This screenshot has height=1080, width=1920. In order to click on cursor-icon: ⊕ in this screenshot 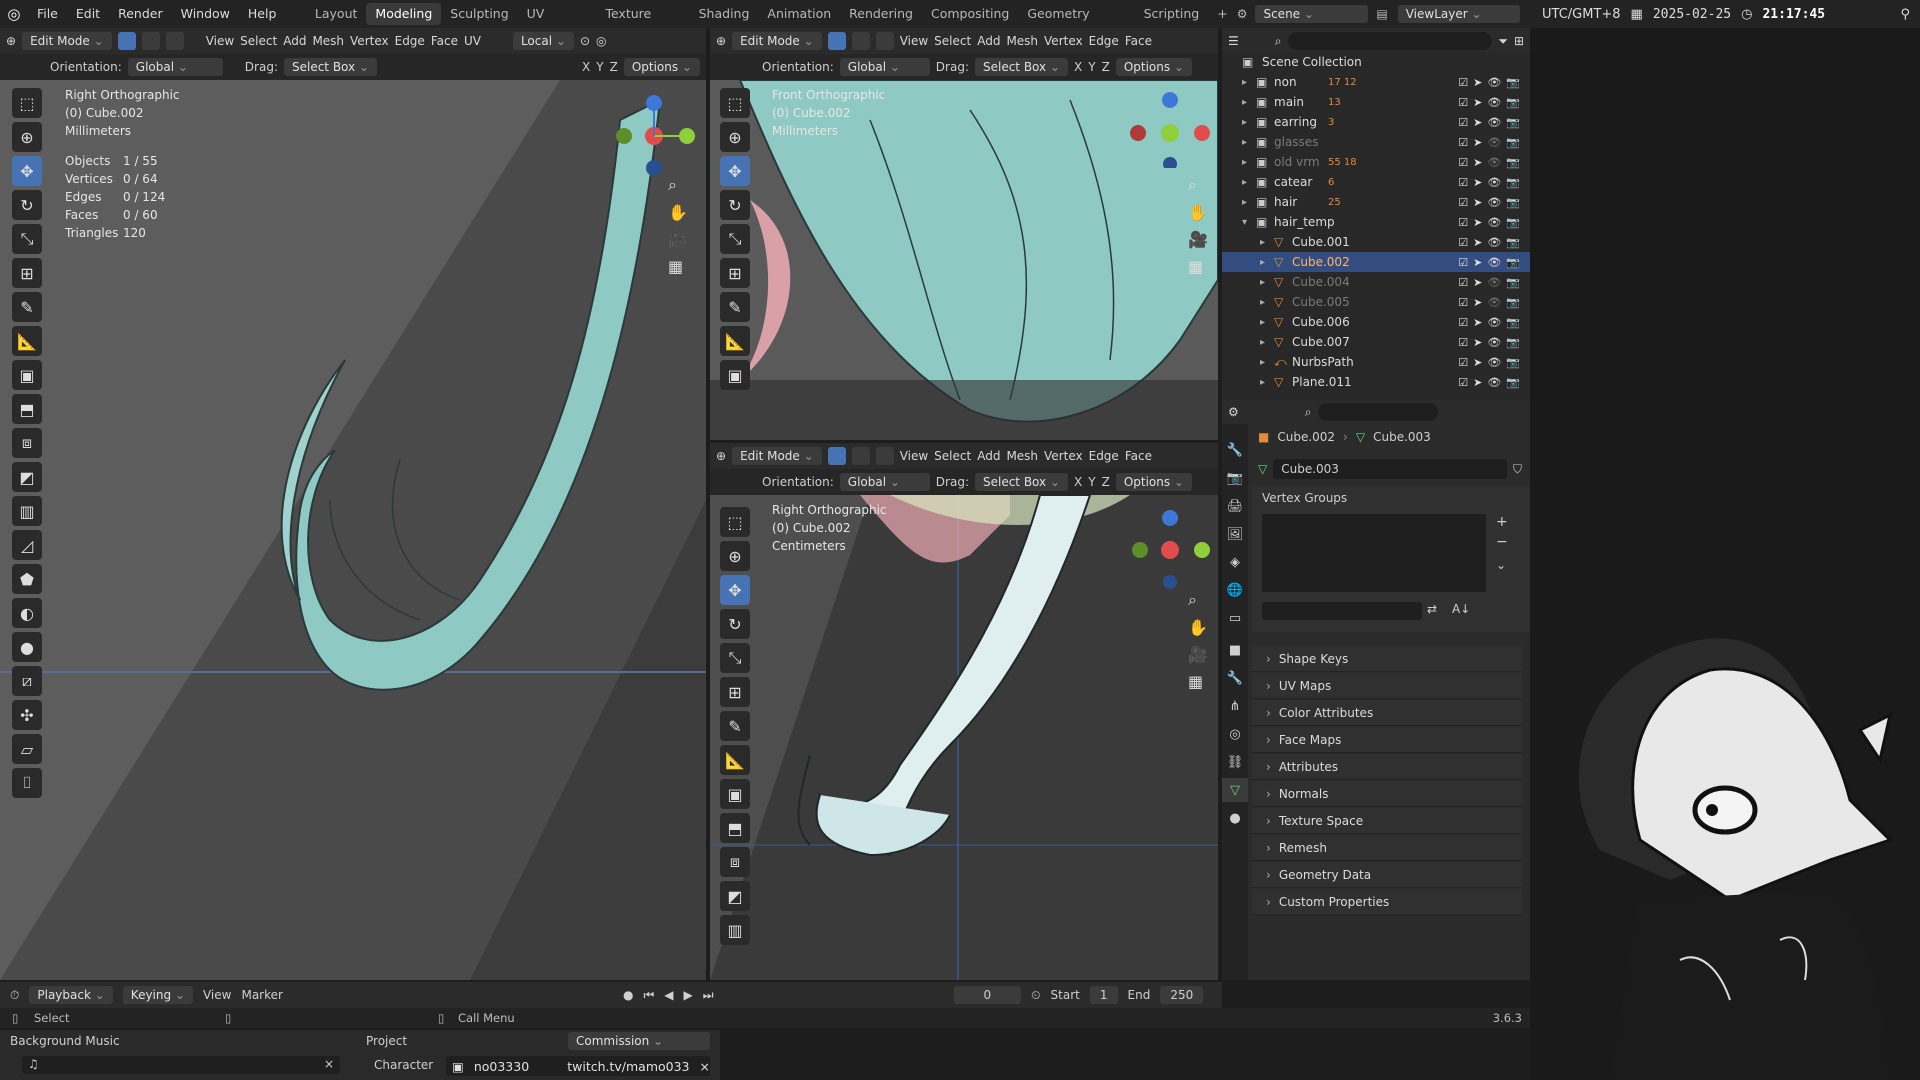, I will do `click(27, 137)`.